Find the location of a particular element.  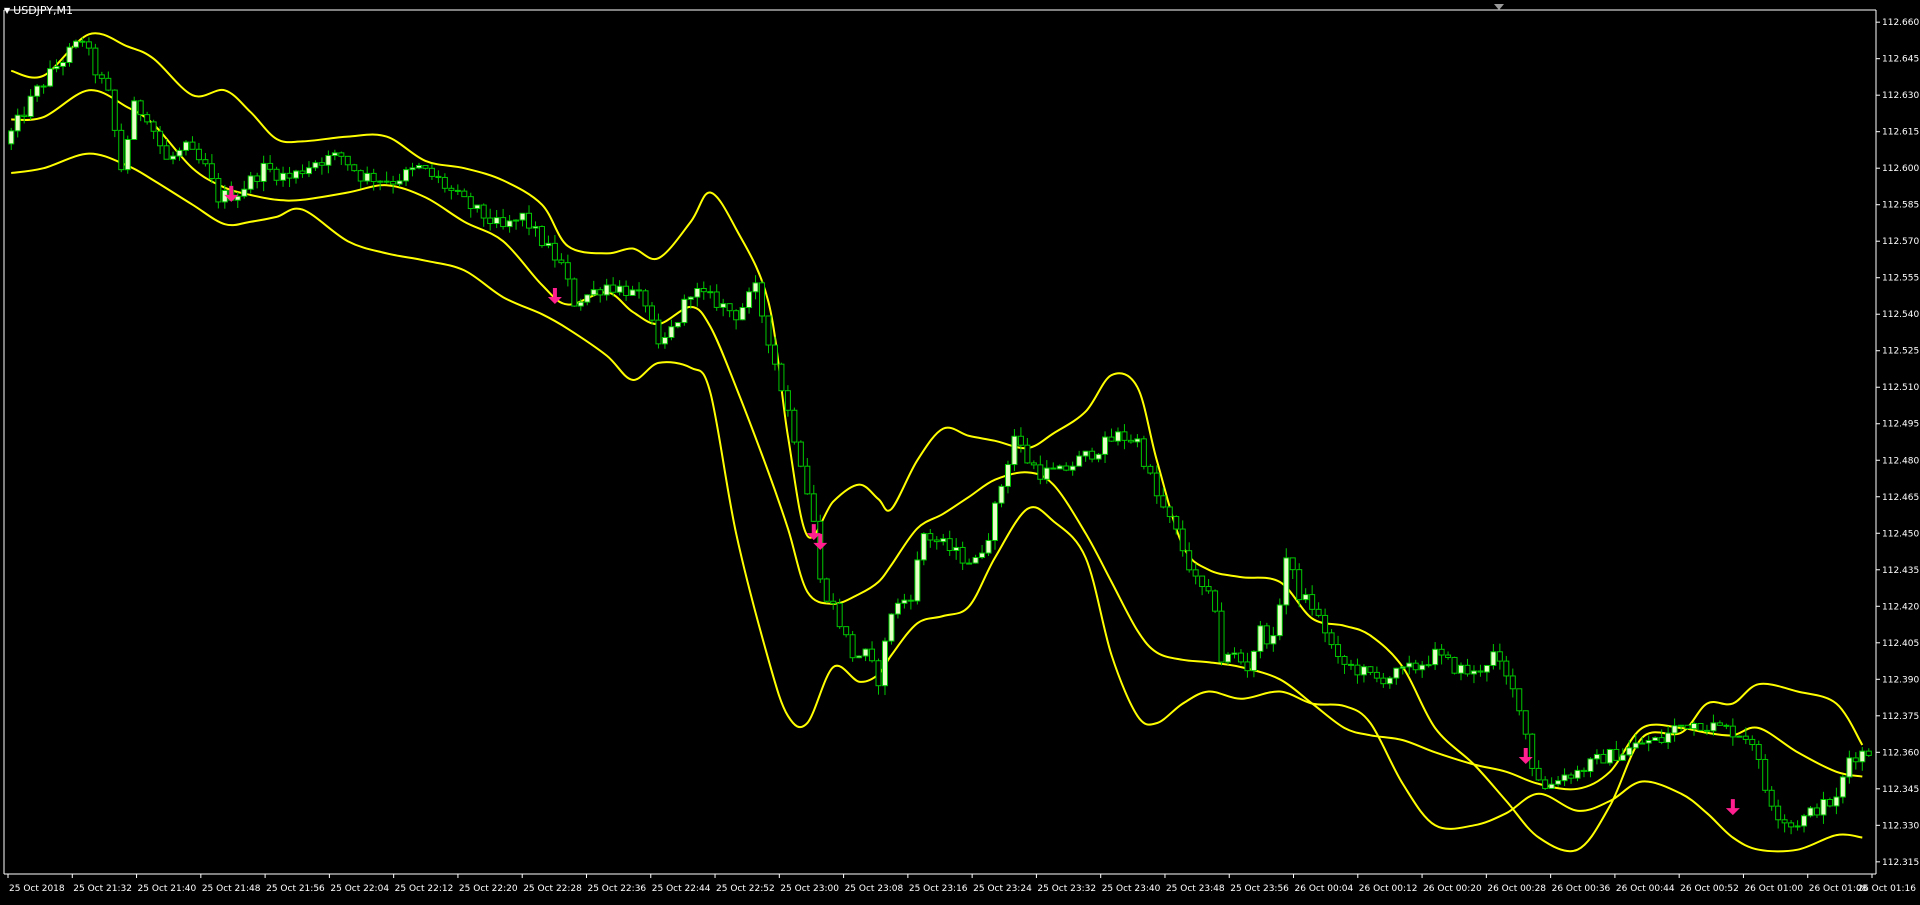

price-tick-label: 112.555 is located at coordinates (1900, 279).